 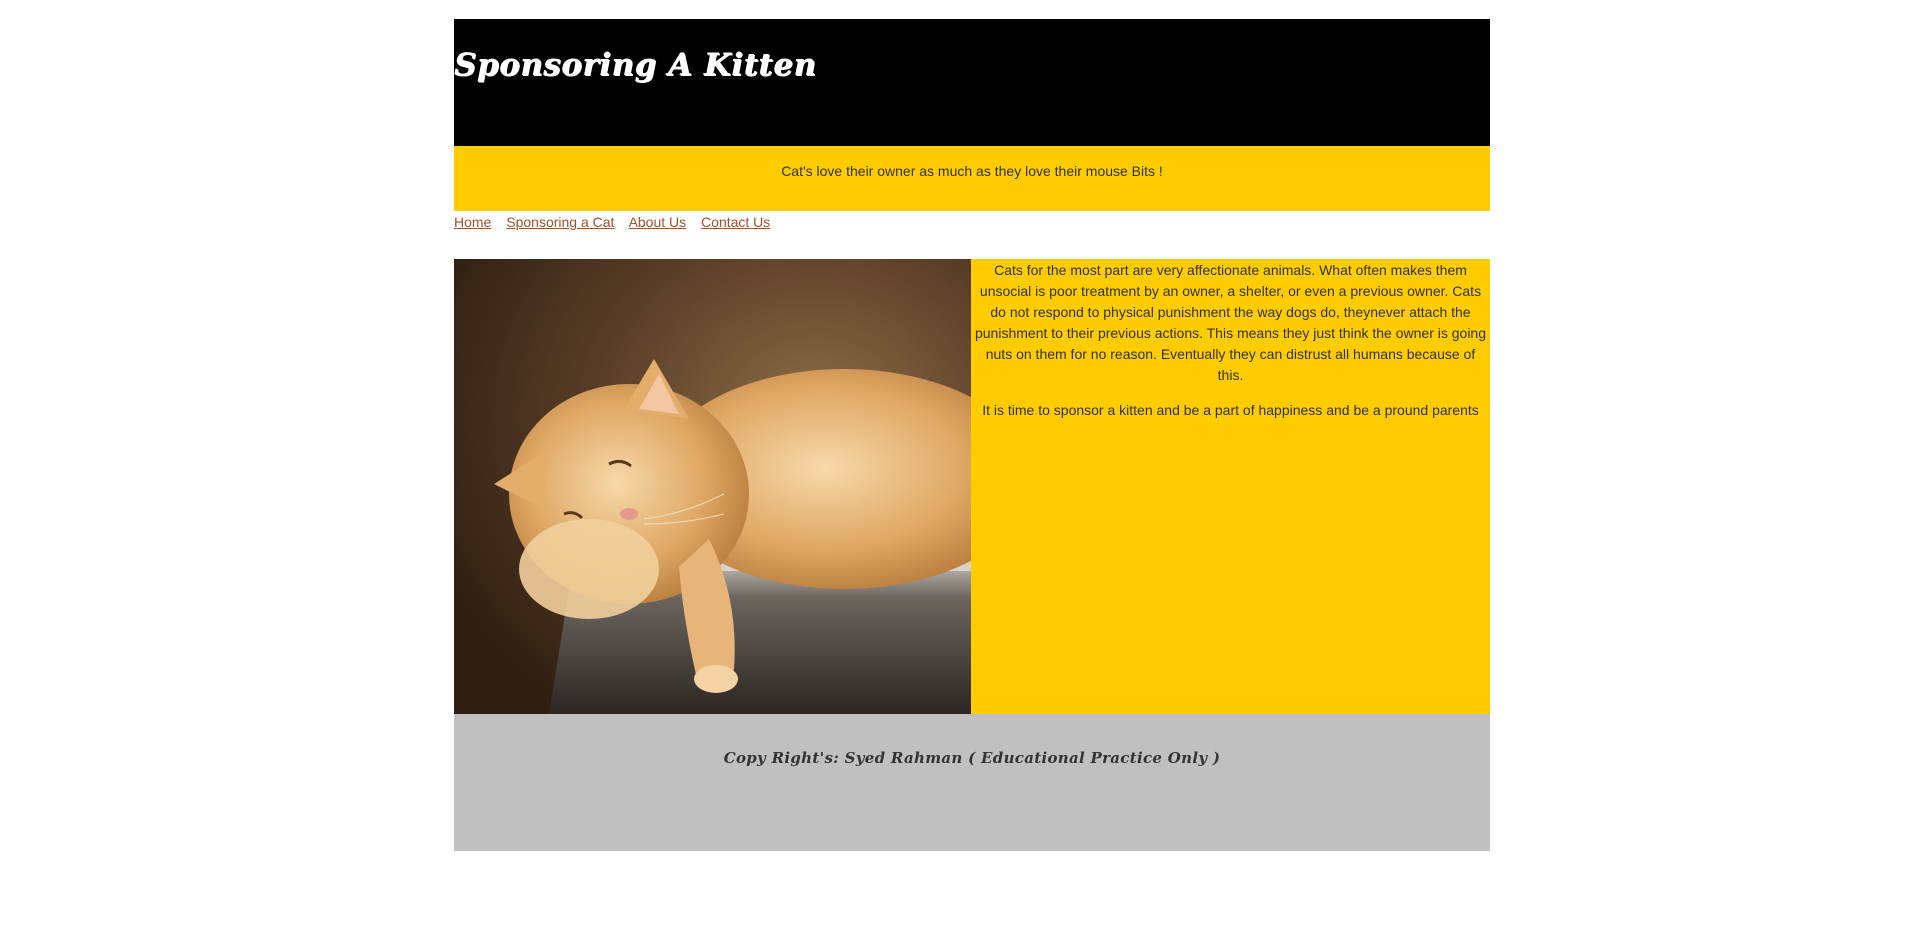 I want to click on sleeping-cat-photo, so click(x=712, y=486).